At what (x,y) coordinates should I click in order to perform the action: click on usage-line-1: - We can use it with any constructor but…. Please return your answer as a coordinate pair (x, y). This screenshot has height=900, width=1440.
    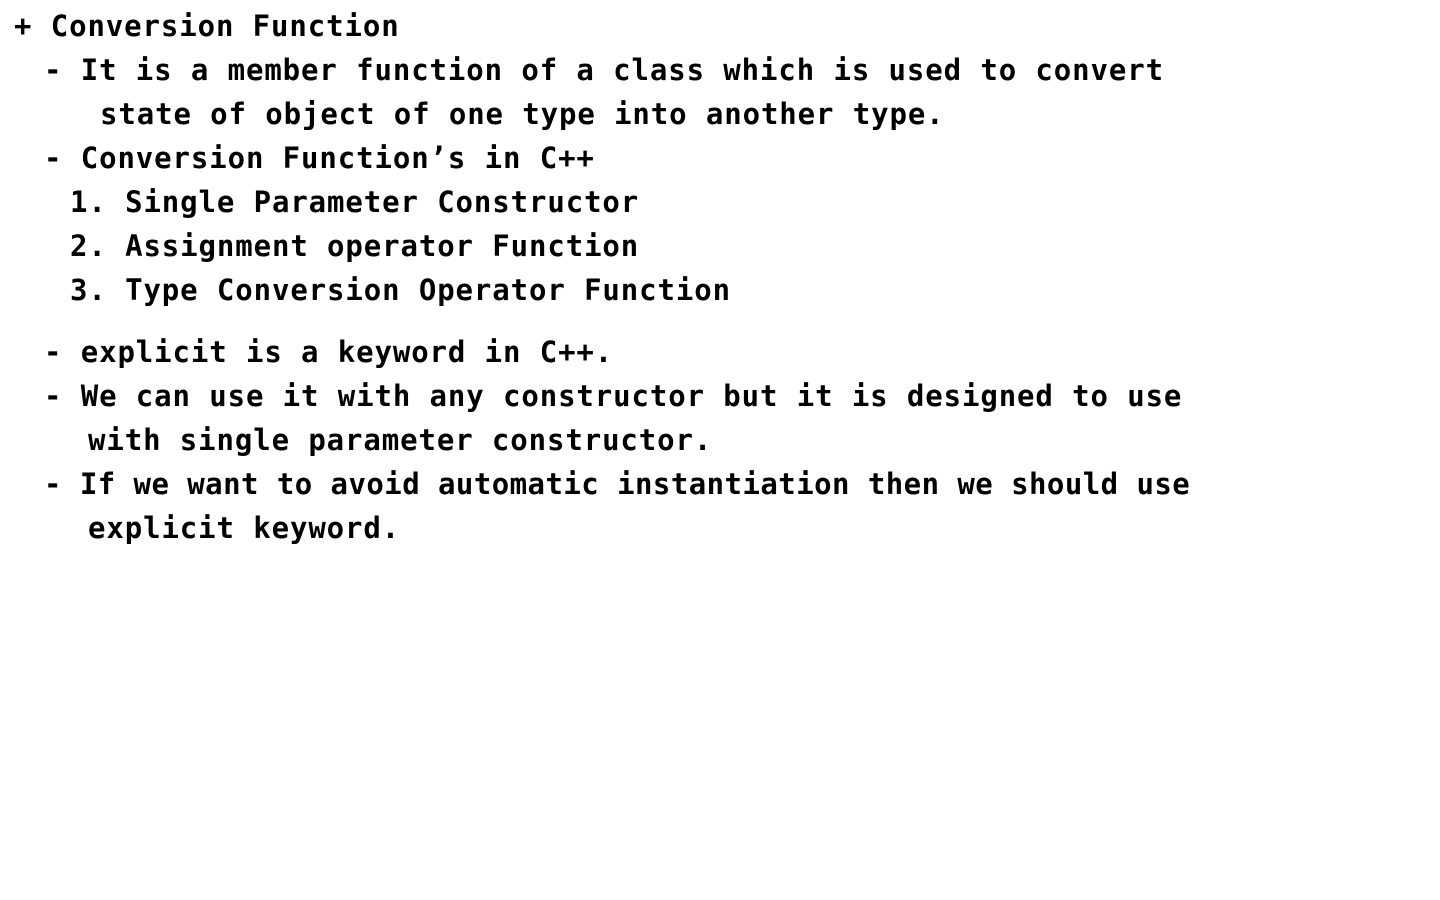
    Looking at the image, I should click on (613, 396).